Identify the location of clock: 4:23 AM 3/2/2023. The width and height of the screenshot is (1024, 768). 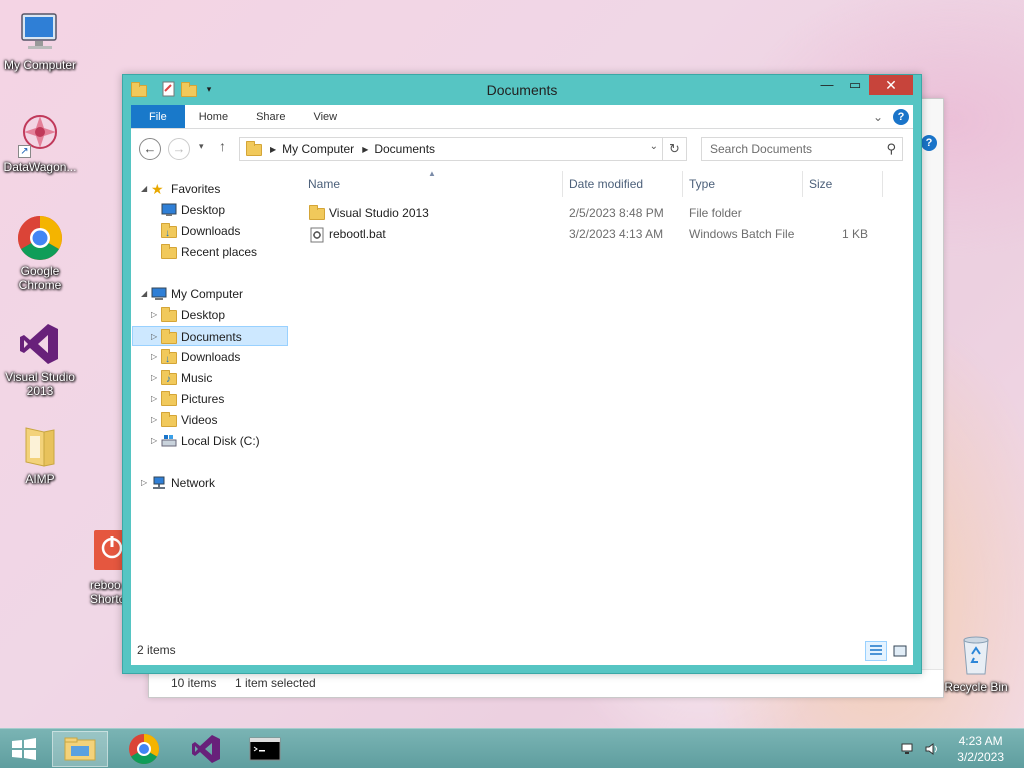
(980, 749).